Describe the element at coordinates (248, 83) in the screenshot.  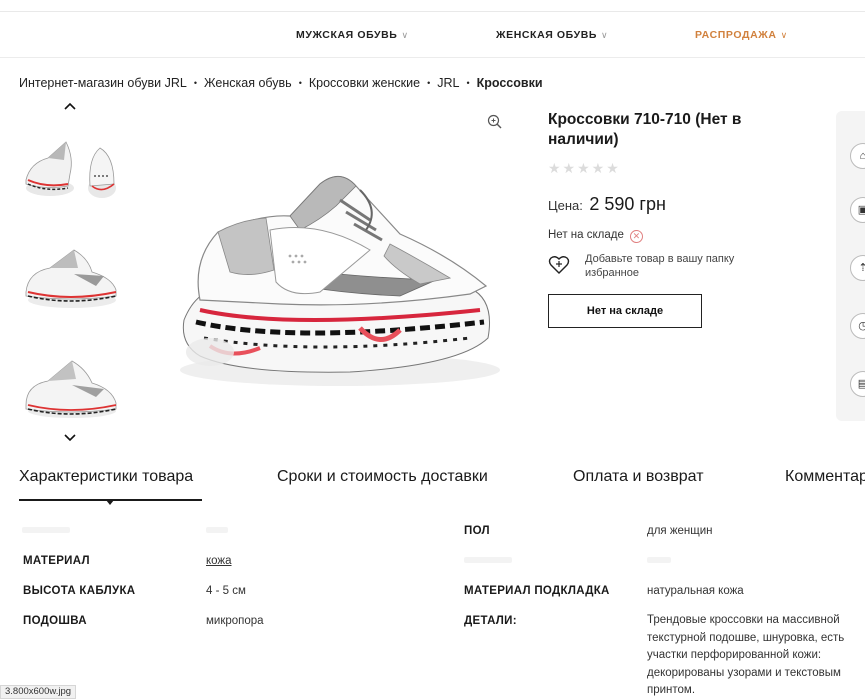
I see `breadcrumb-item-women: Женская обувь` at that location.